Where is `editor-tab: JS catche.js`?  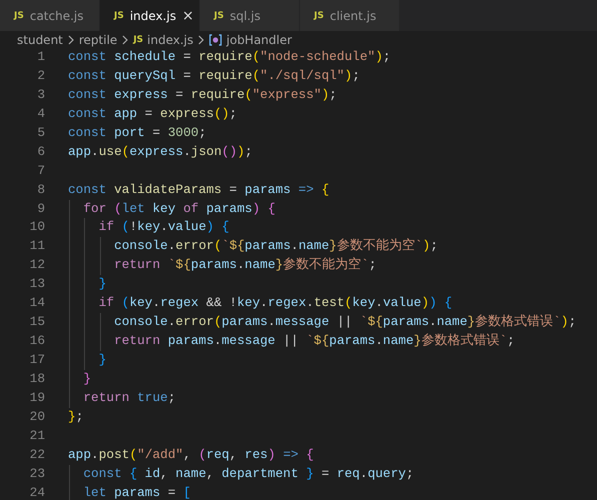 editor-tab: JS catche.js is located at coordinates (50, 15).